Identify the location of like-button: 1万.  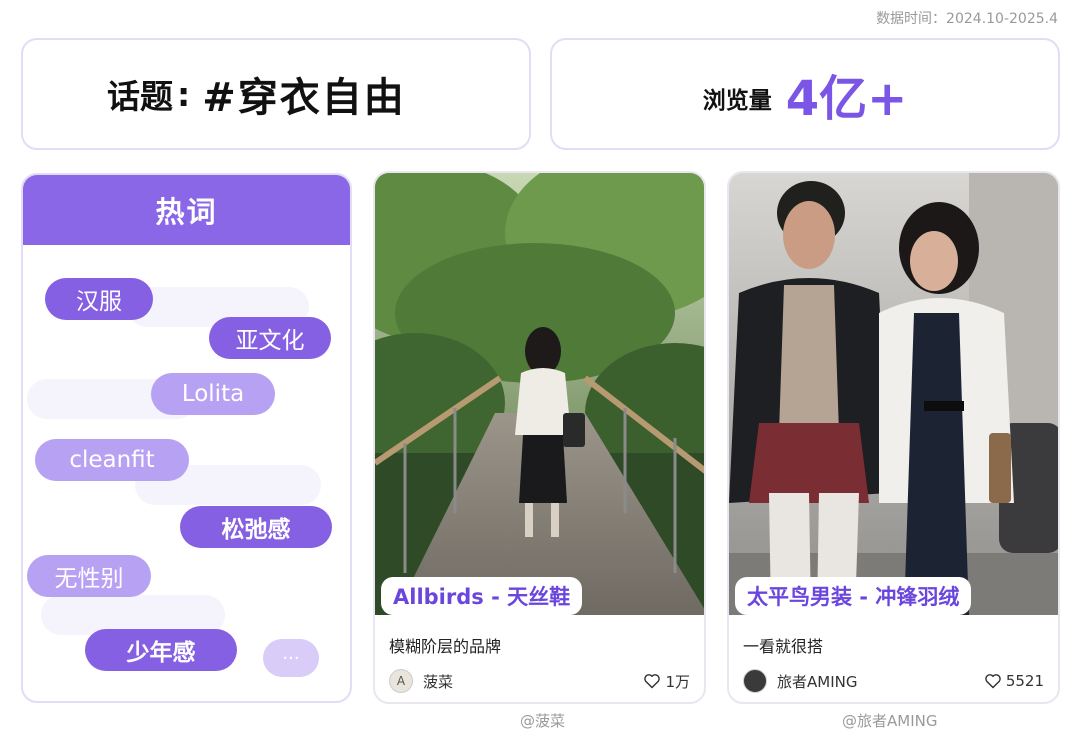
(666, 681).